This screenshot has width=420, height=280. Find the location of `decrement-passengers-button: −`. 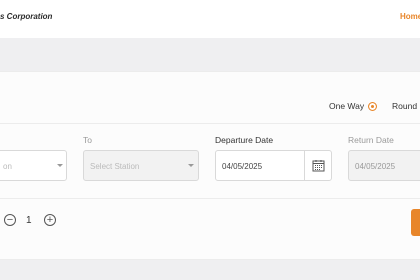

decrement-passengers-button: − is located at coordinates (10, 220).